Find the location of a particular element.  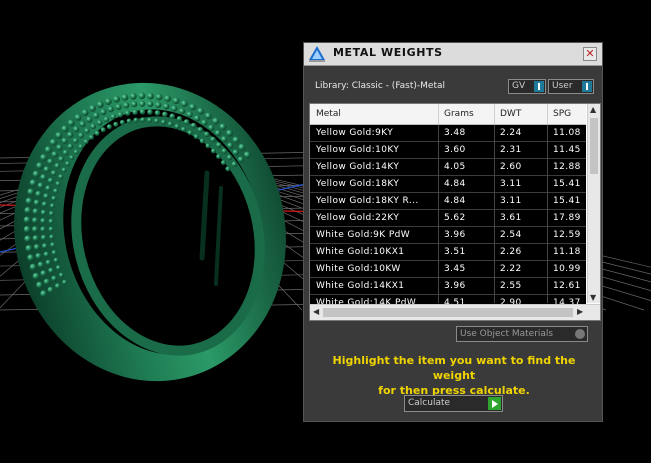

table-row: Yellow Gold:10KY 3.60 2.31 11.45 is located at coordinates (448, 150).